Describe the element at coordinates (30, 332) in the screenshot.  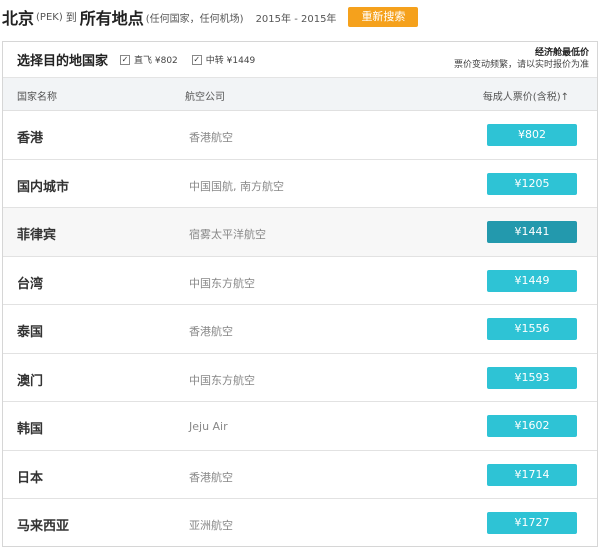
I see `country-name: 泰国` at that location.